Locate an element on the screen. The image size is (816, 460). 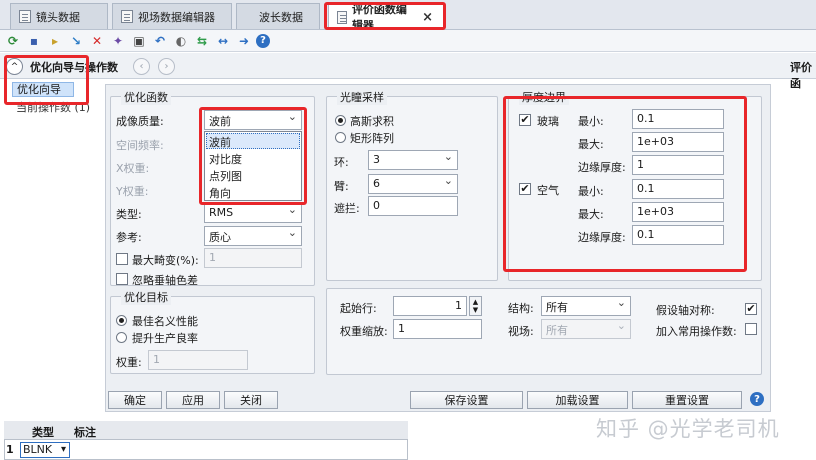
max-distortion-label: 最大畸变(%): is located at coordinates (165, 260).